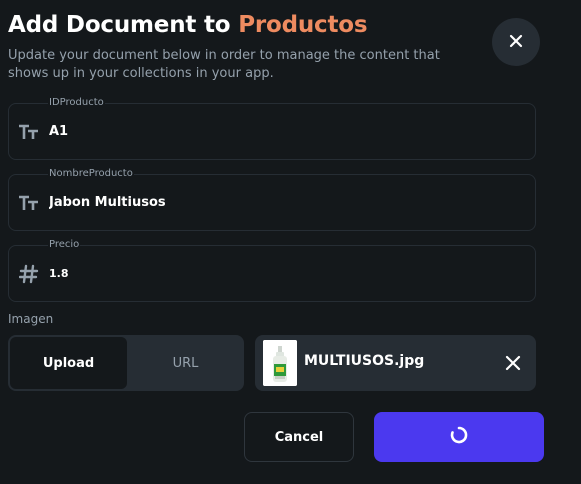 Image resolution: width=581 pixels, height=484 pixels. What do you see at coordinates (91, 174) in the screenshot?
I see `field-label: NombreProducto` at bounding box center [91, 174].